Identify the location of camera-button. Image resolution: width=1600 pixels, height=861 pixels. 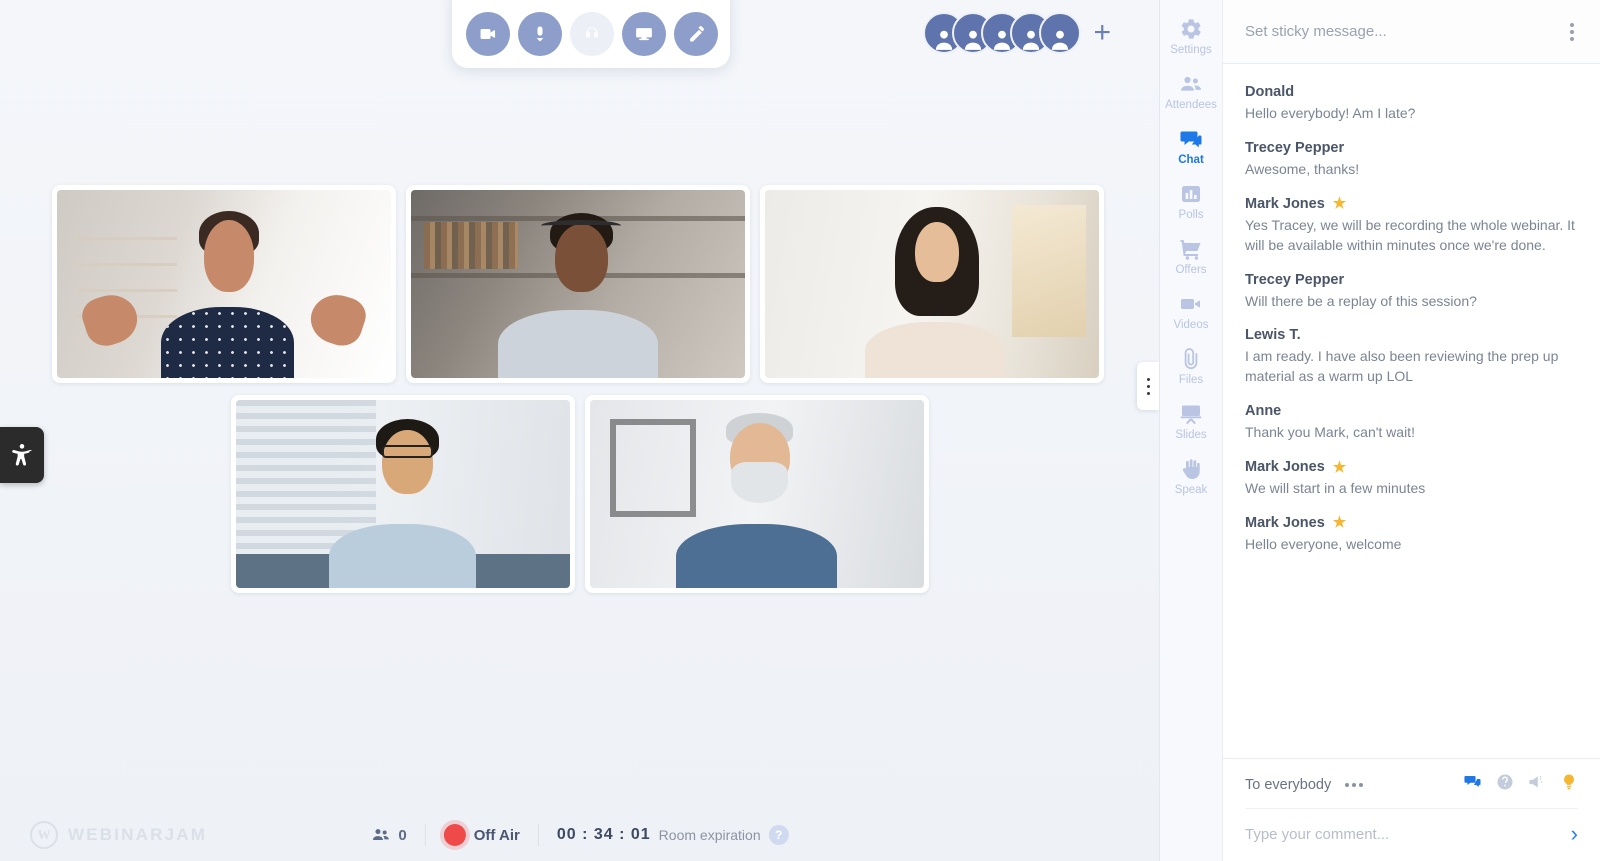
(488, 34).